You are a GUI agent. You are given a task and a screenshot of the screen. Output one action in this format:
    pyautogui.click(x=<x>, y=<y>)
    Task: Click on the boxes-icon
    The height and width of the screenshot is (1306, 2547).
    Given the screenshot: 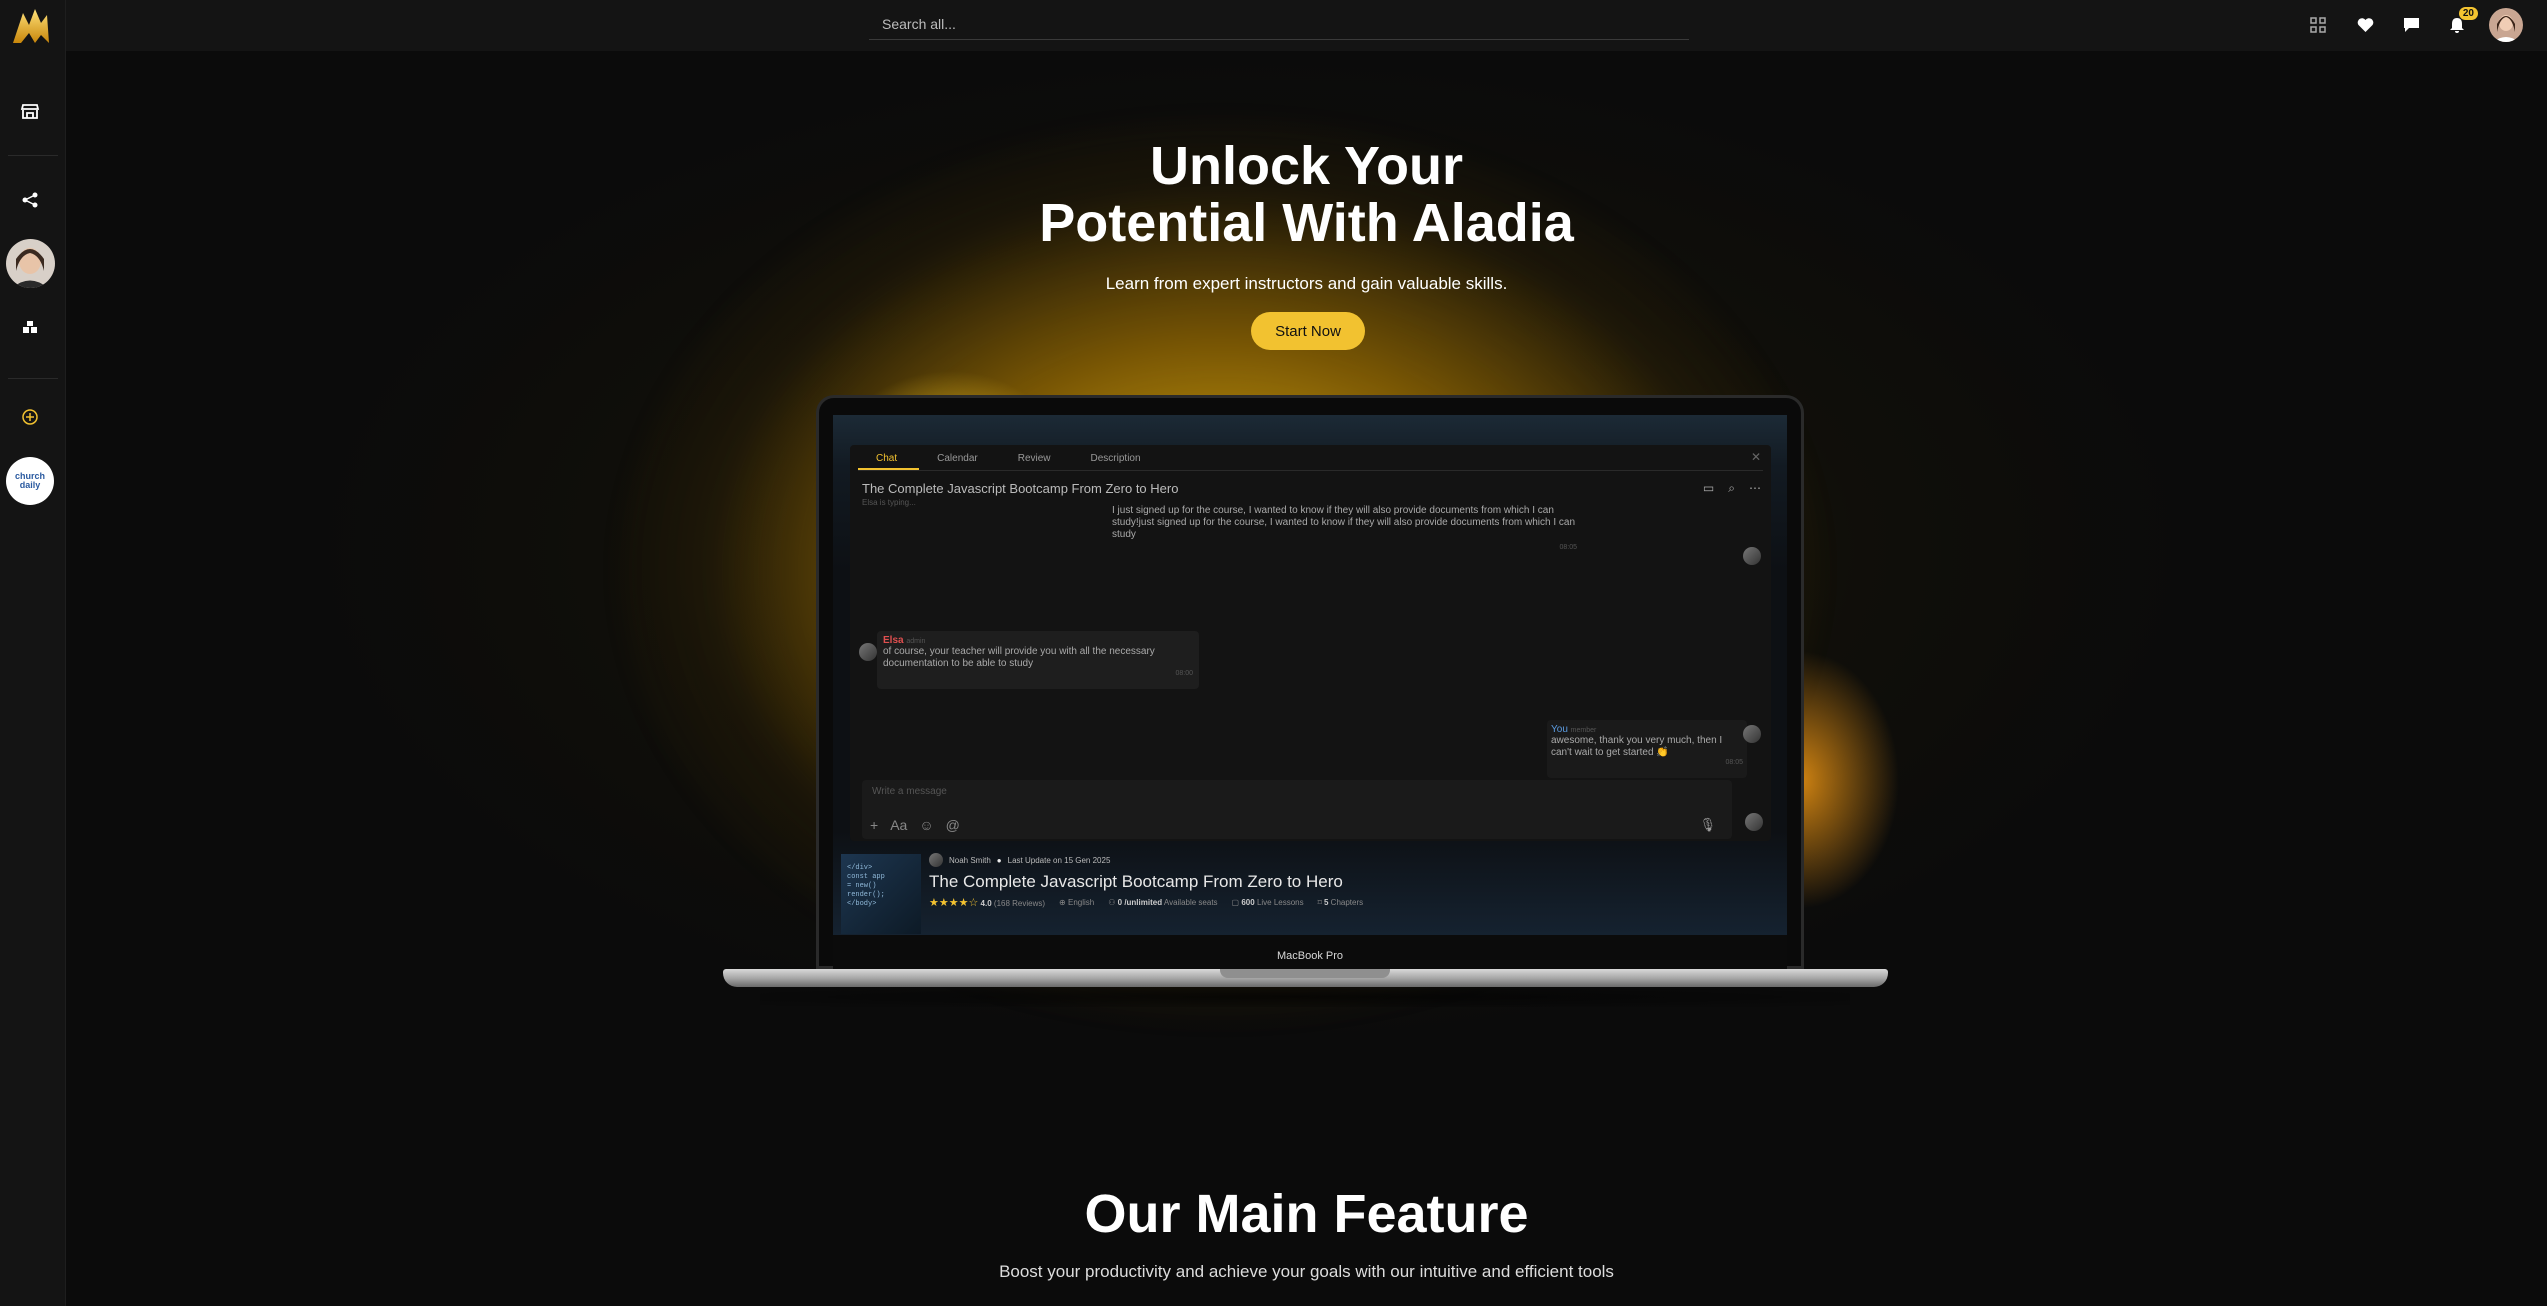 What is the action you would take?
    pyautogui.click(x=30, y=328)
    